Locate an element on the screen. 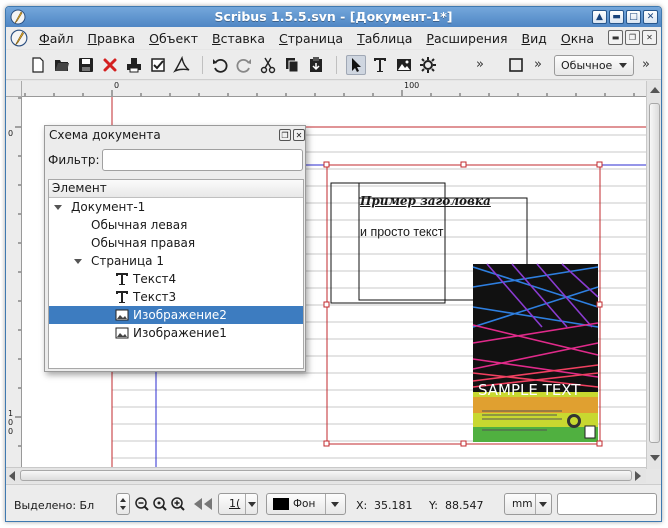 The image size is (668, 528). new-document-icon is located at coordinates (38, 65).